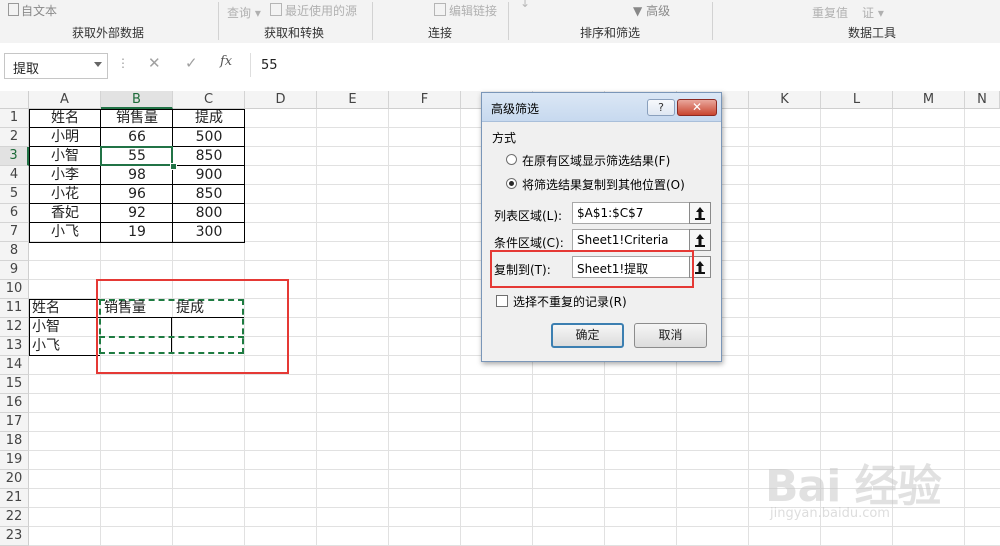 Image resolution: width=1000 pixels, height=546 pixels. Describe the element at coordinates (14, 232) in the screenshot. I see `row-header: 7` at that location.